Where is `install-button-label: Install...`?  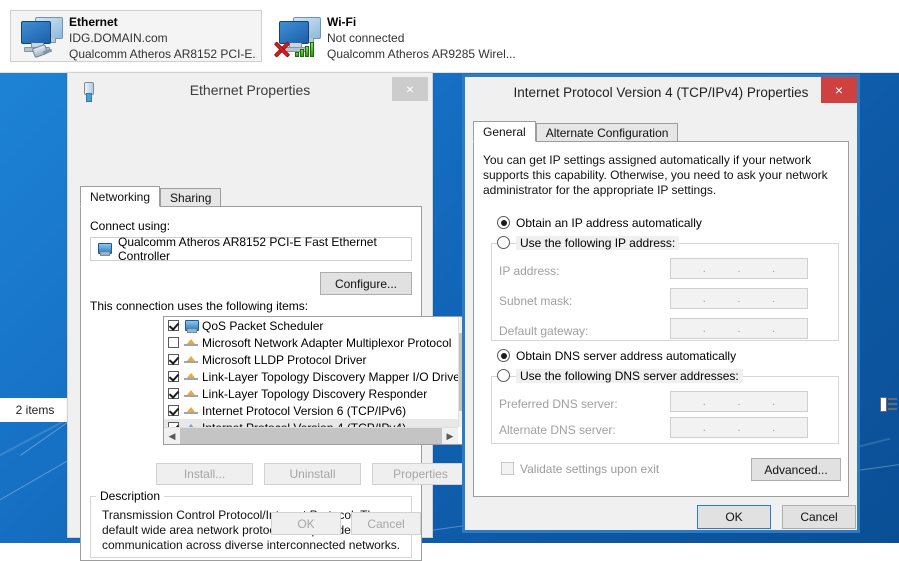
install-button-label: Install... is located at coordinates (204, 474).